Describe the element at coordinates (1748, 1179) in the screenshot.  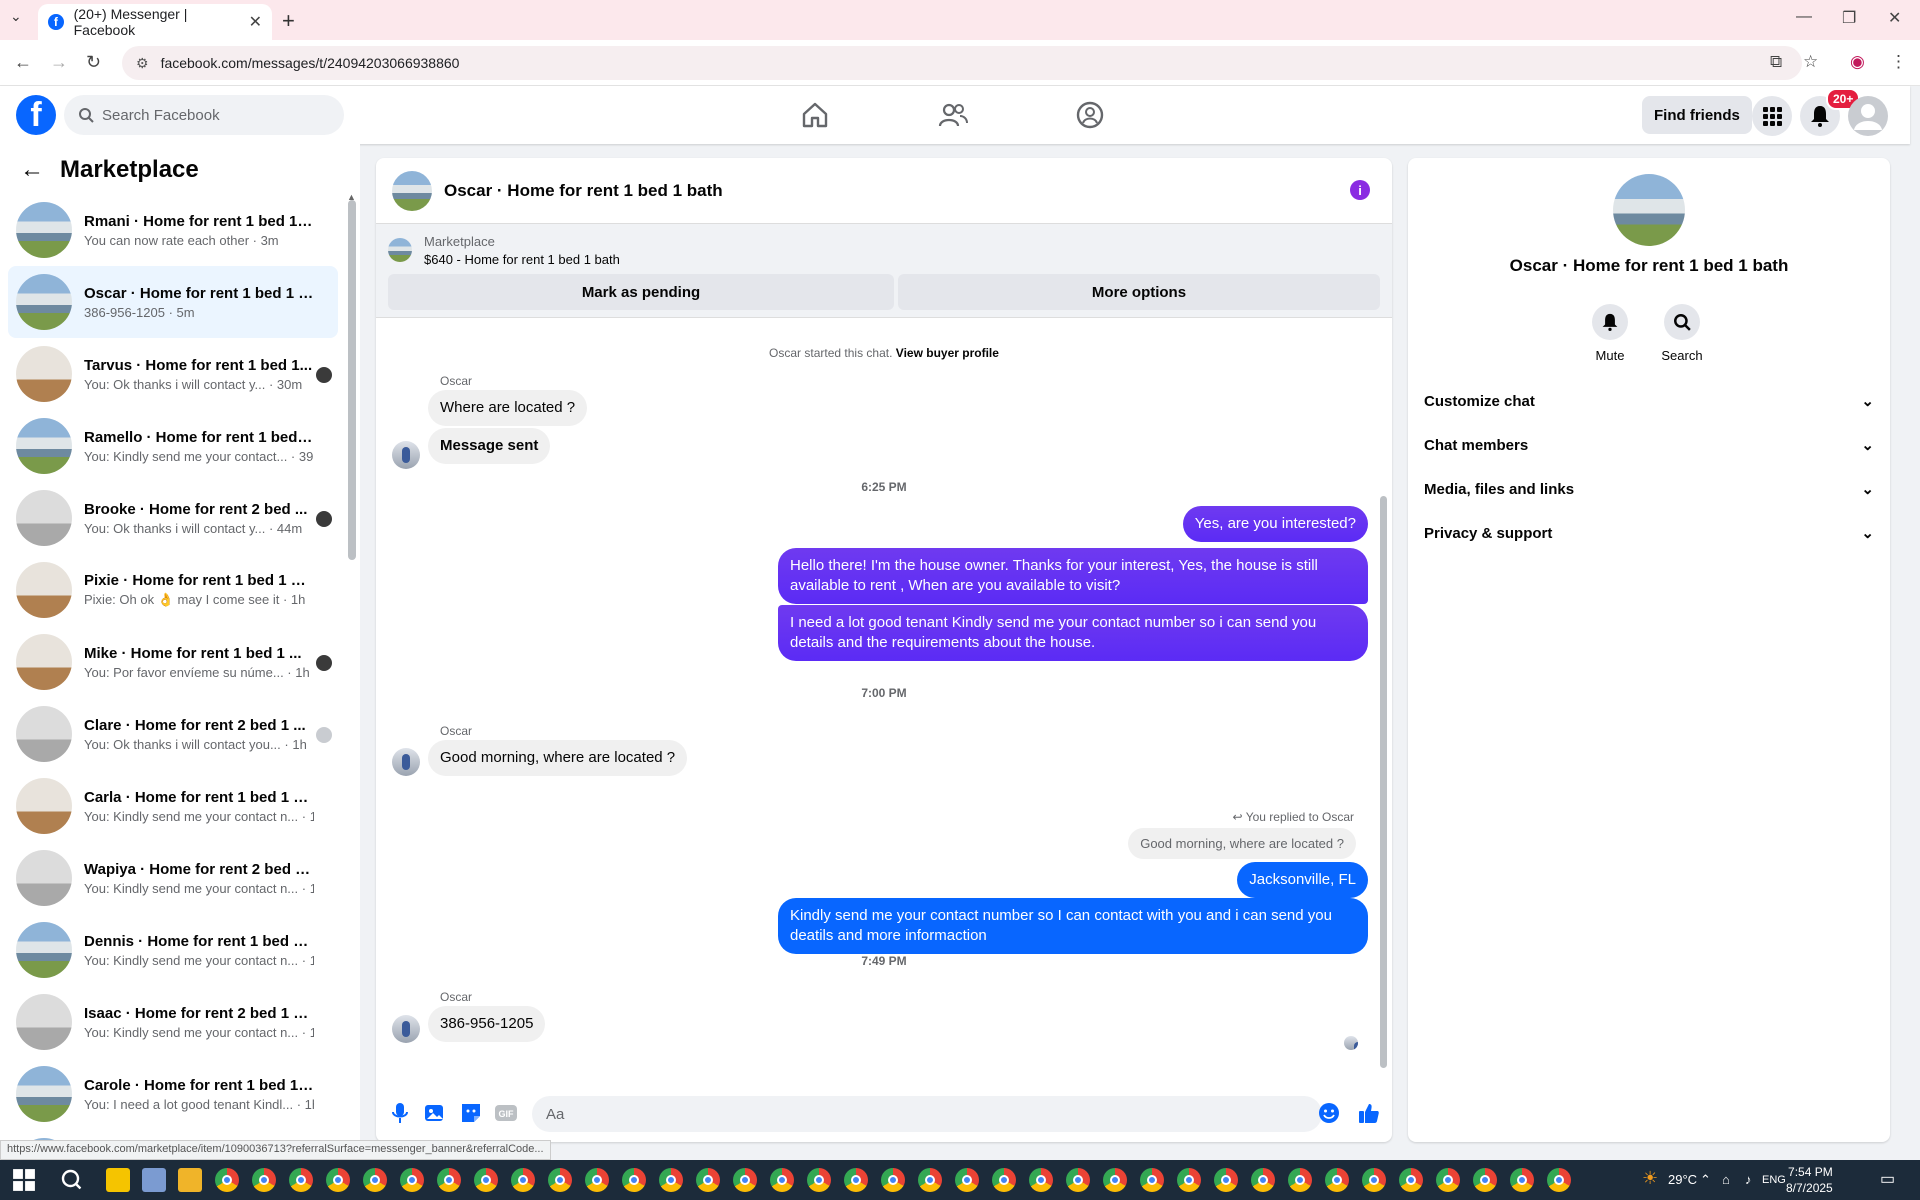
I see `volume-icon: ♪` at that location.